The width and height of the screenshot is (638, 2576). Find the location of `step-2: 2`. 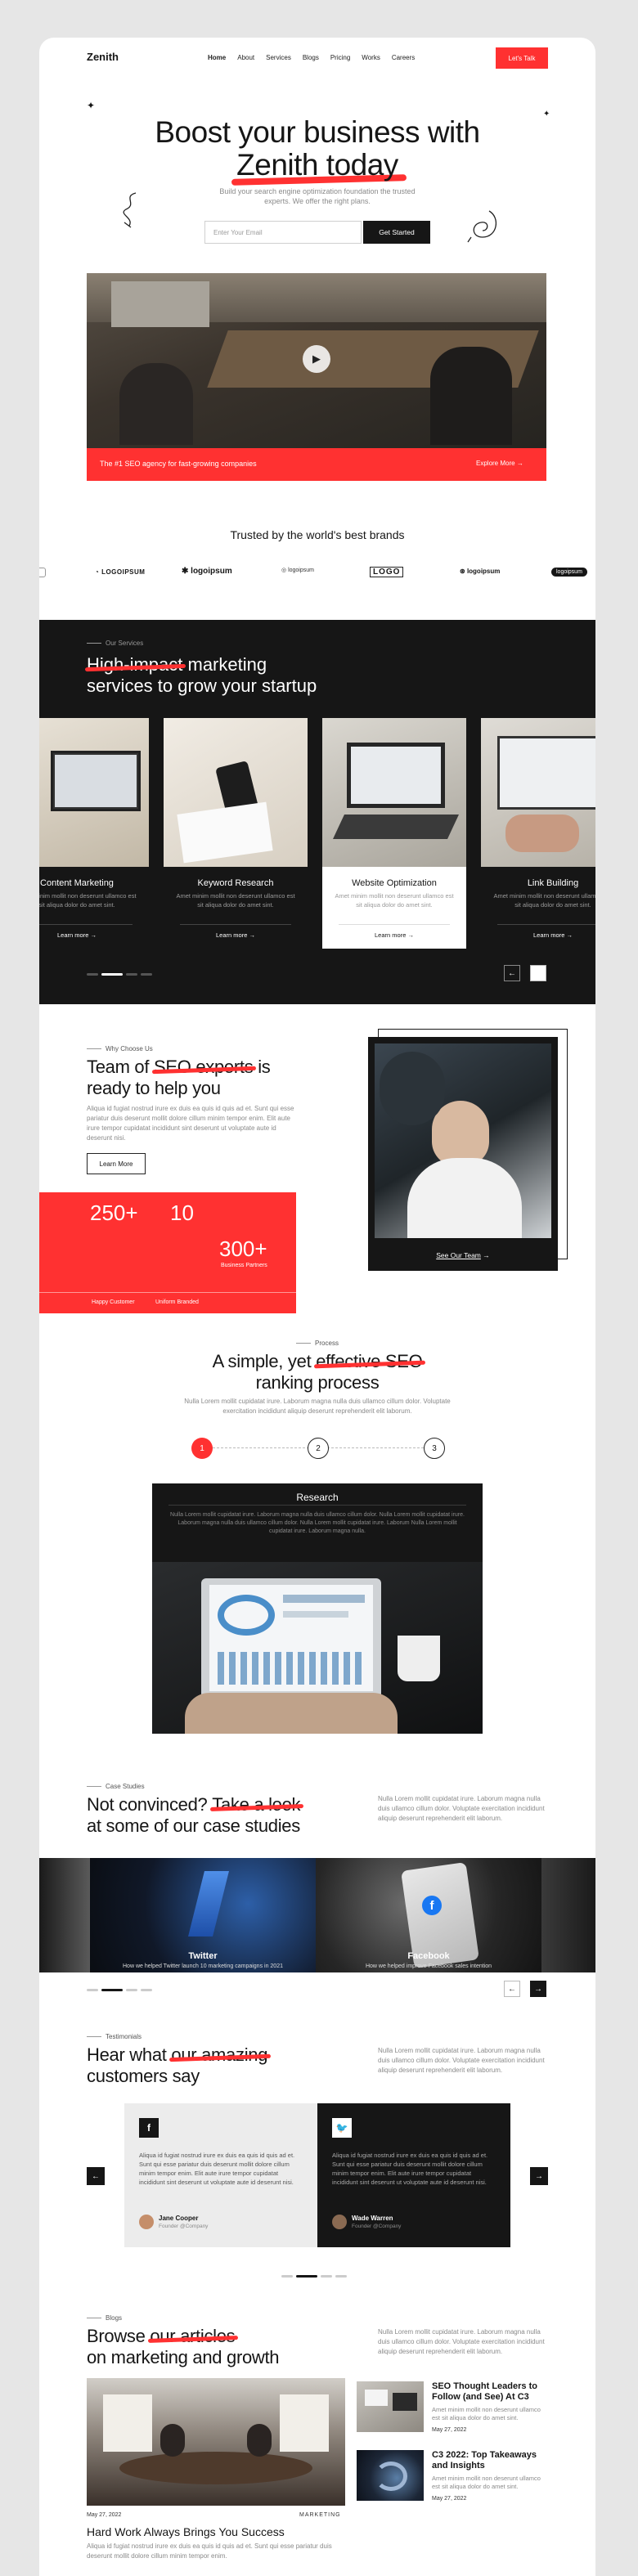

step-2: 2 is located at coordinates (318, 1448).